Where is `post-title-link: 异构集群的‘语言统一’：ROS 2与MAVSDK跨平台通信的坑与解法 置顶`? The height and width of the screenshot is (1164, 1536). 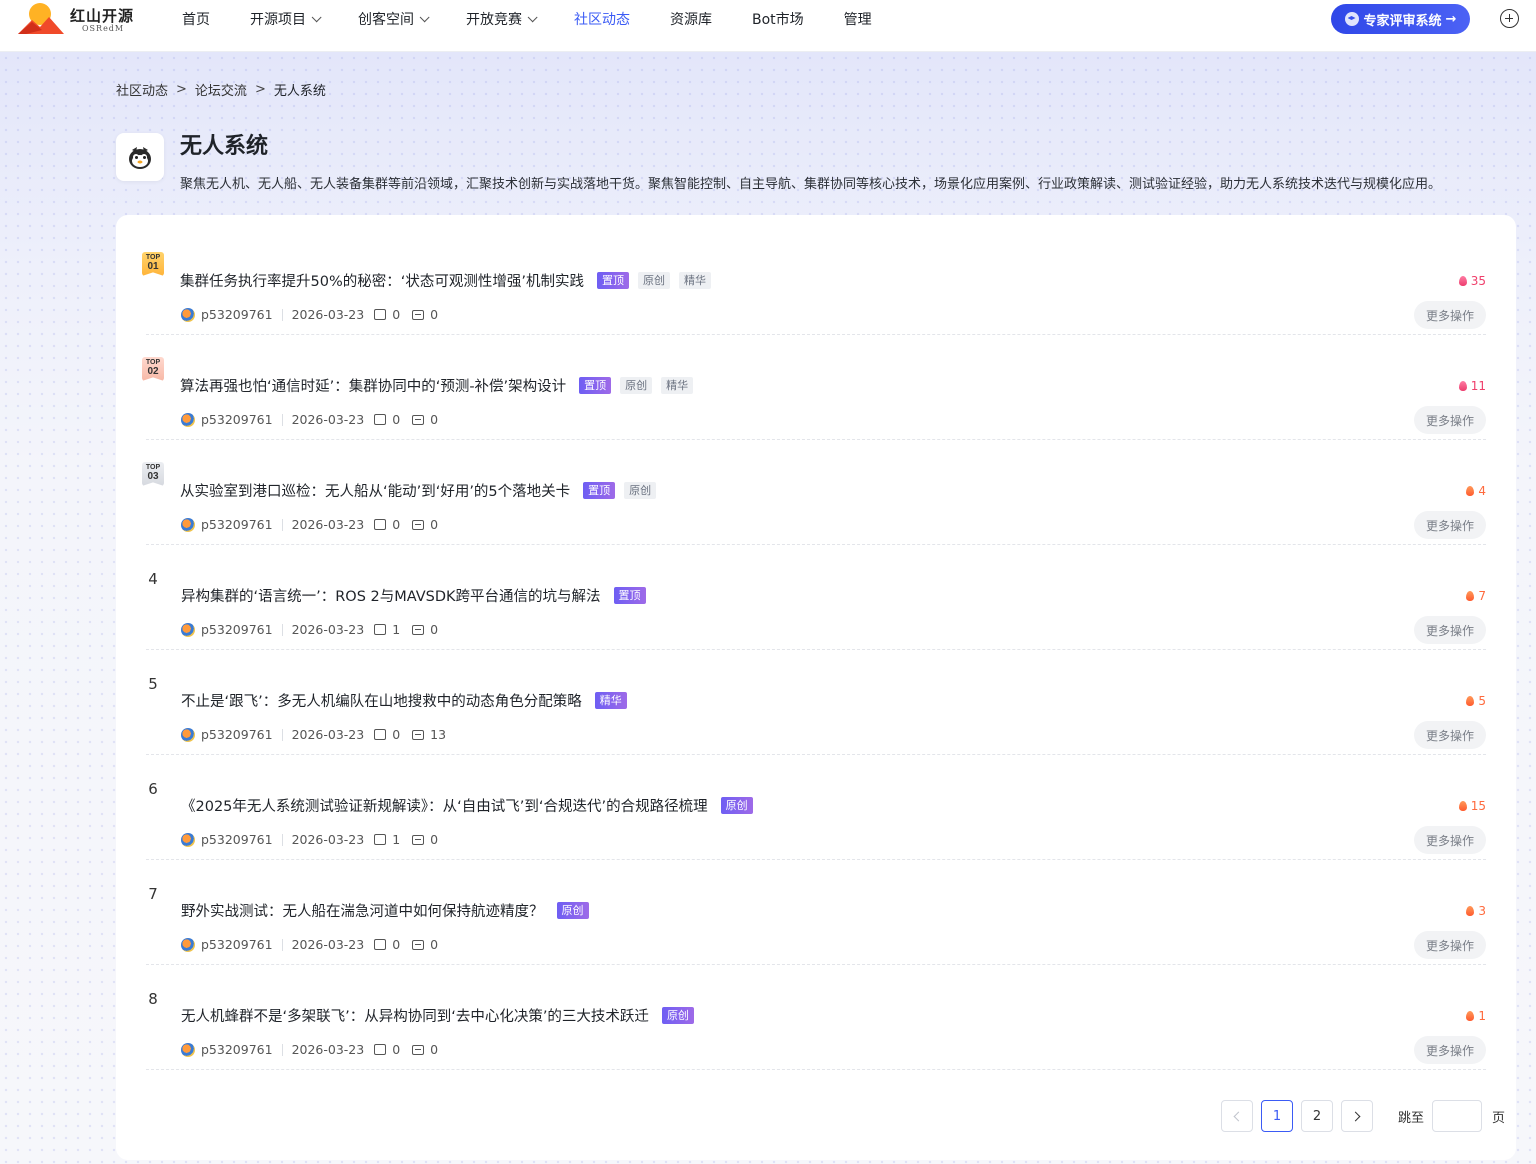 post-title-link: 异构集群的‘语言统一’：ROS 2与MAVSDK跨平台通信的坑与解法 置顶 is located at coordinates (413, 595).